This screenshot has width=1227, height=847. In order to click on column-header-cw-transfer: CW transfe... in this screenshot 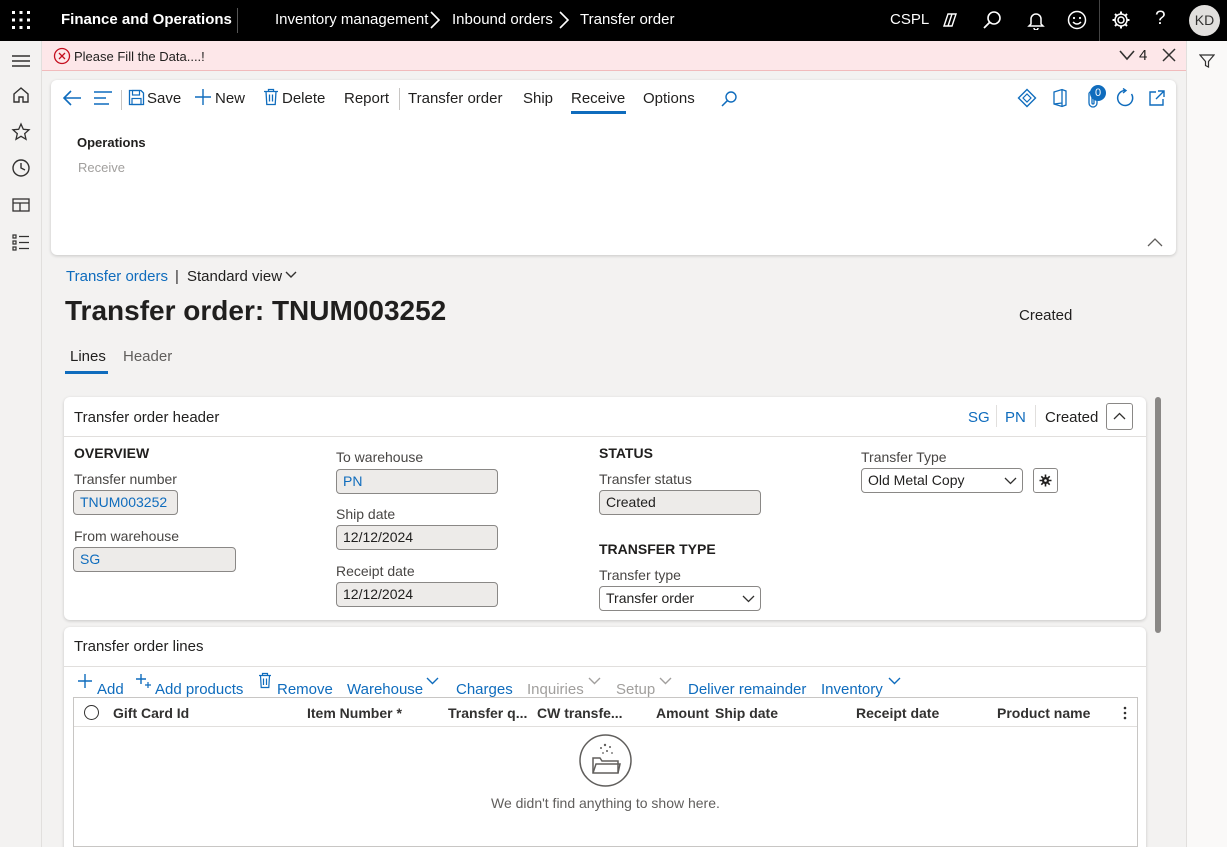, I will do `click(580, 713)`.